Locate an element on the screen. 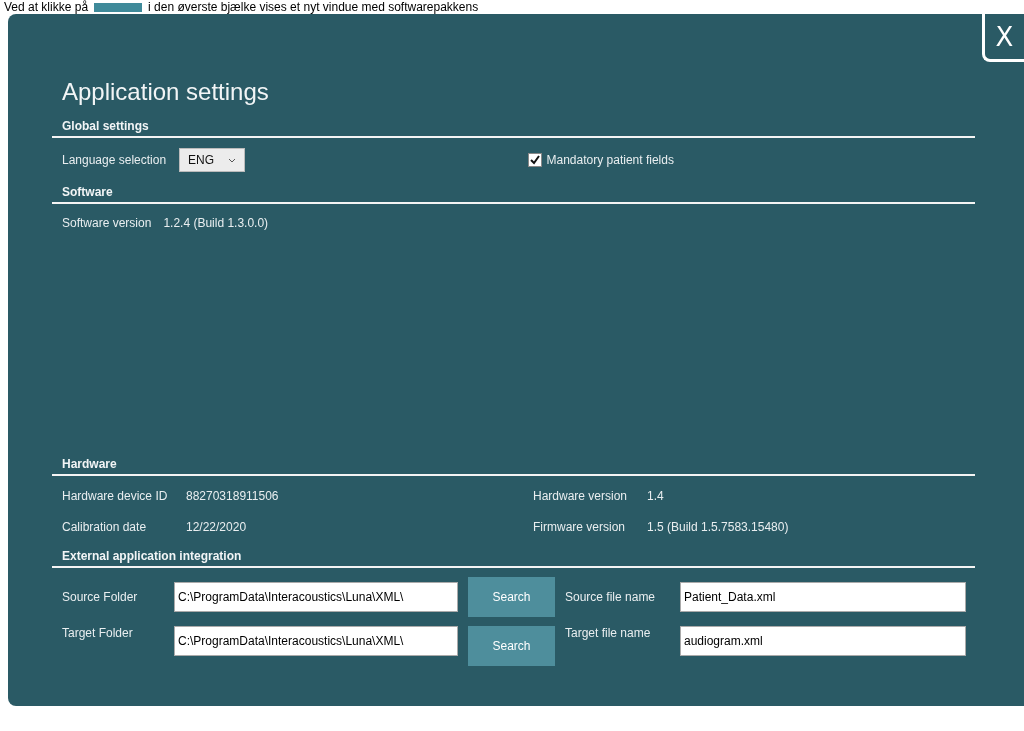 The height and width of the screenshot is (731, 1024). dialog-title: Application settings is located at coordinates (166, 92).